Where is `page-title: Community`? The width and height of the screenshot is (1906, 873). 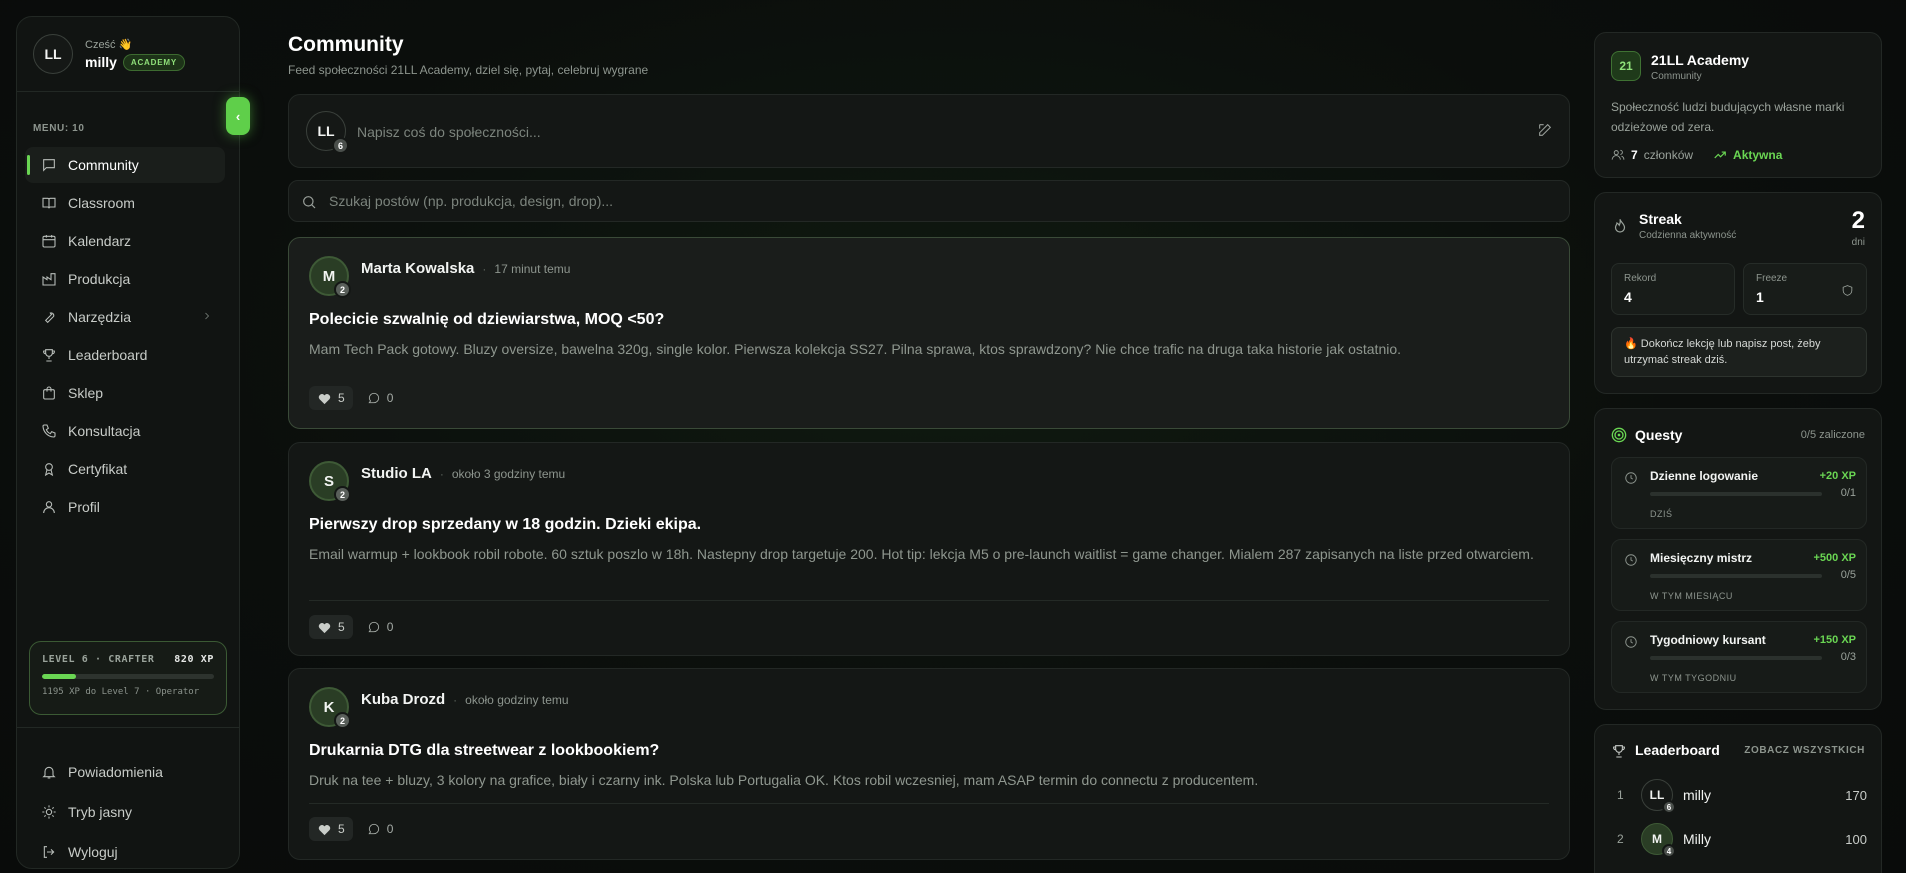
page-title: Community is located at coordinates (346, 44).